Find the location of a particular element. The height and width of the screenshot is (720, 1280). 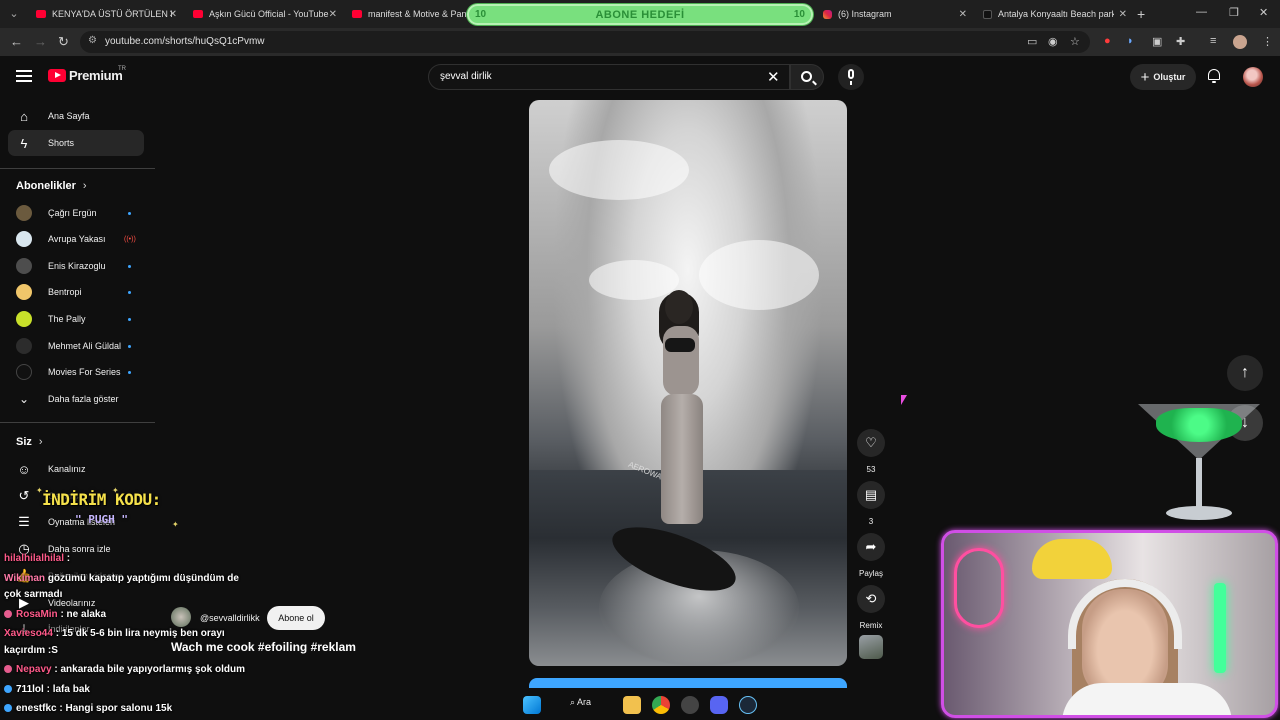

sidebar-item-label: Ana Sayfa is located at coordinates (69, 116).